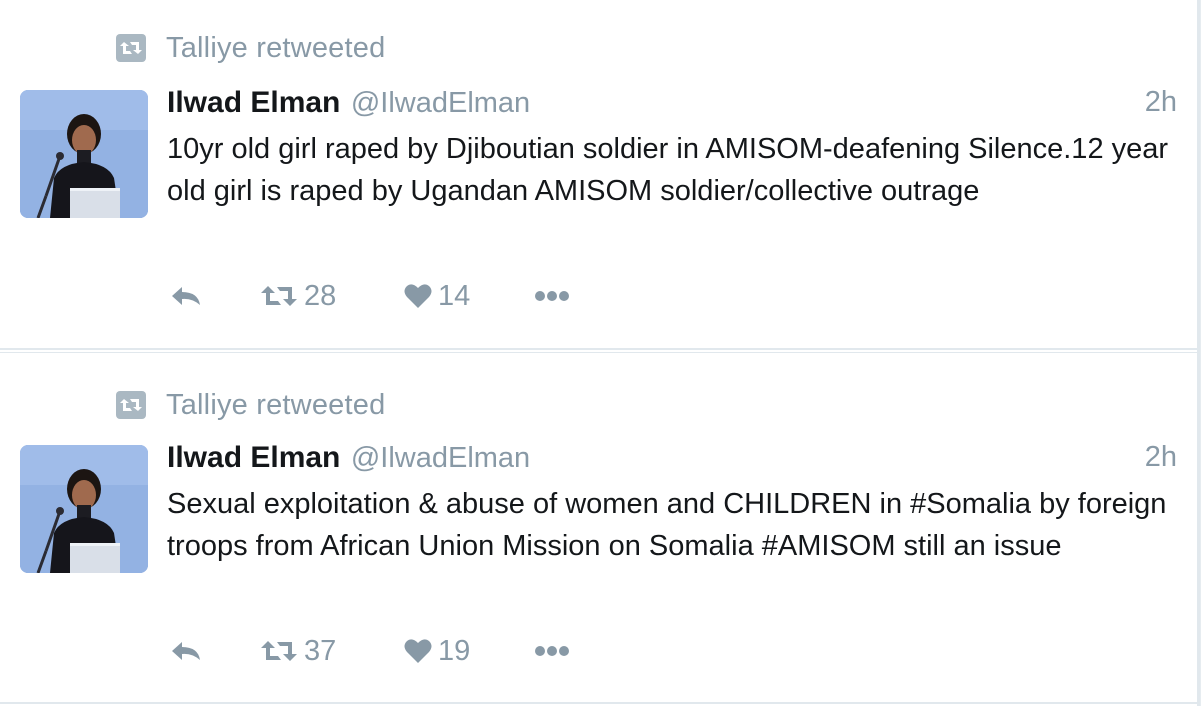 The height and width of the screenshot is (706, 1201). What do you see at coordinates (454, 650) in the screenshot?
I see `like-count: 19` at bounding box center [454, 650].